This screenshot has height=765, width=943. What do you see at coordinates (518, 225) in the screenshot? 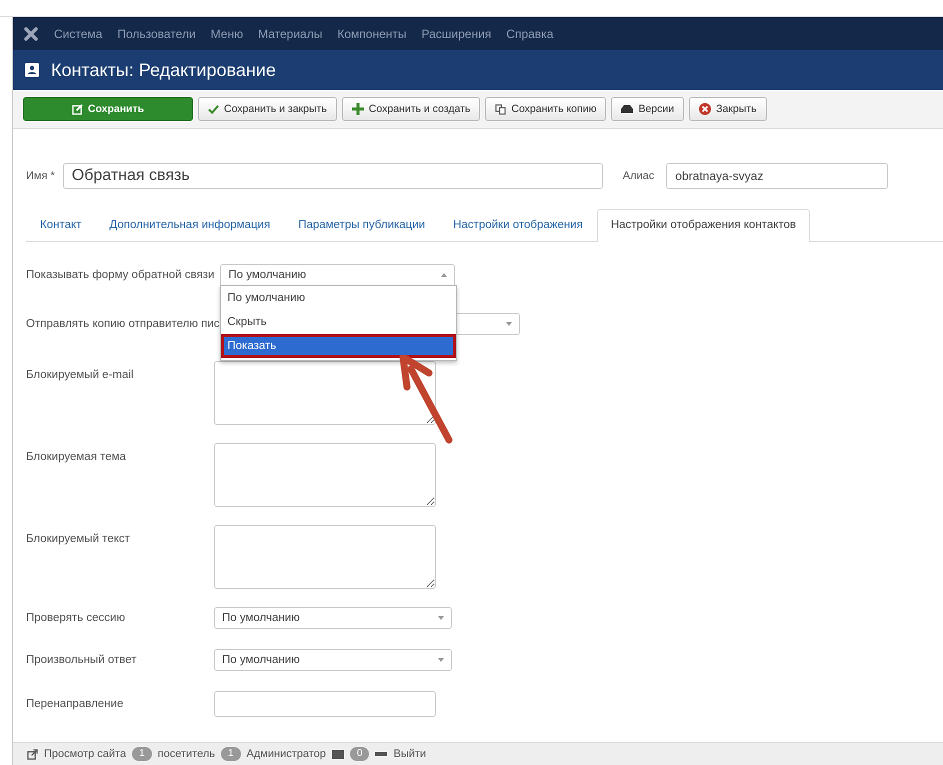
I see `tab: Настройки отображения` at bounding box center [518, 225].